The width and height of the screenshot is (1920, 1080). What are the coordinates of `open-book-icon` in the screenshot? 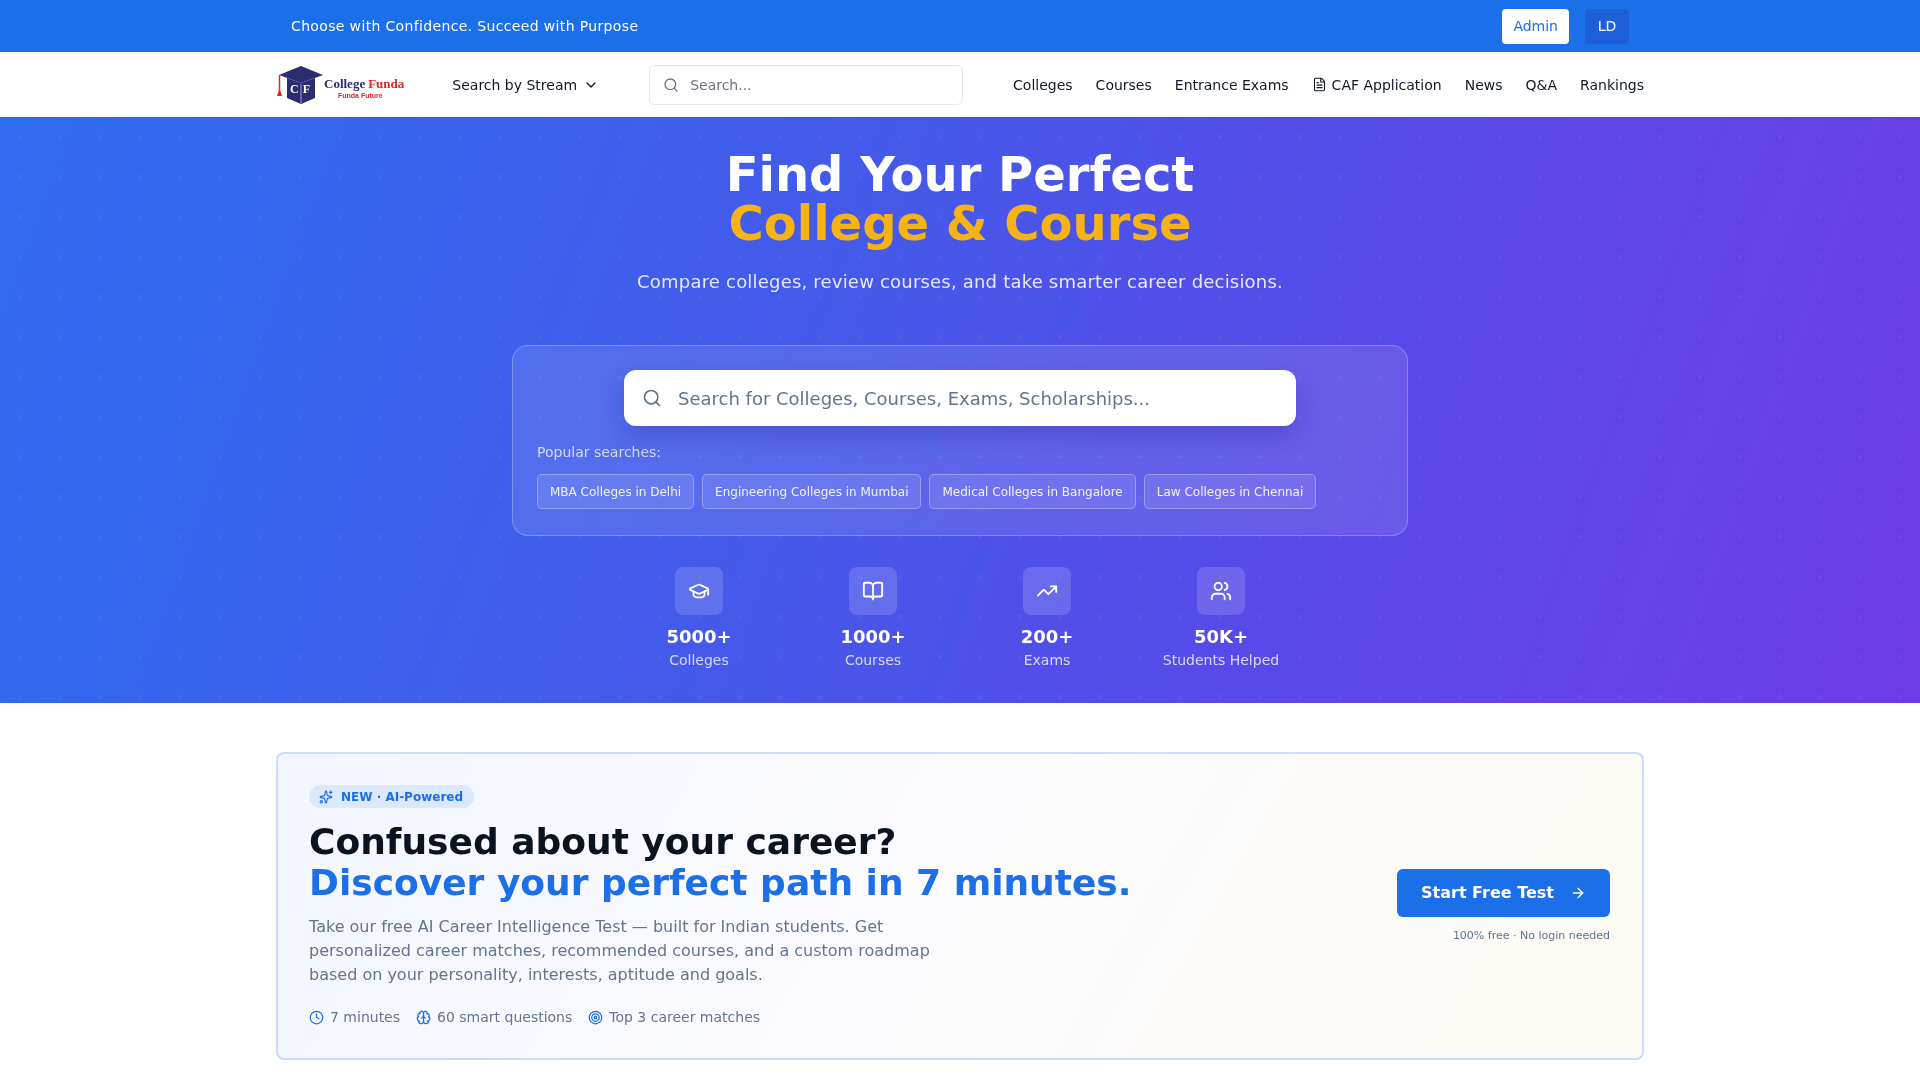 It's located at (873, 591).